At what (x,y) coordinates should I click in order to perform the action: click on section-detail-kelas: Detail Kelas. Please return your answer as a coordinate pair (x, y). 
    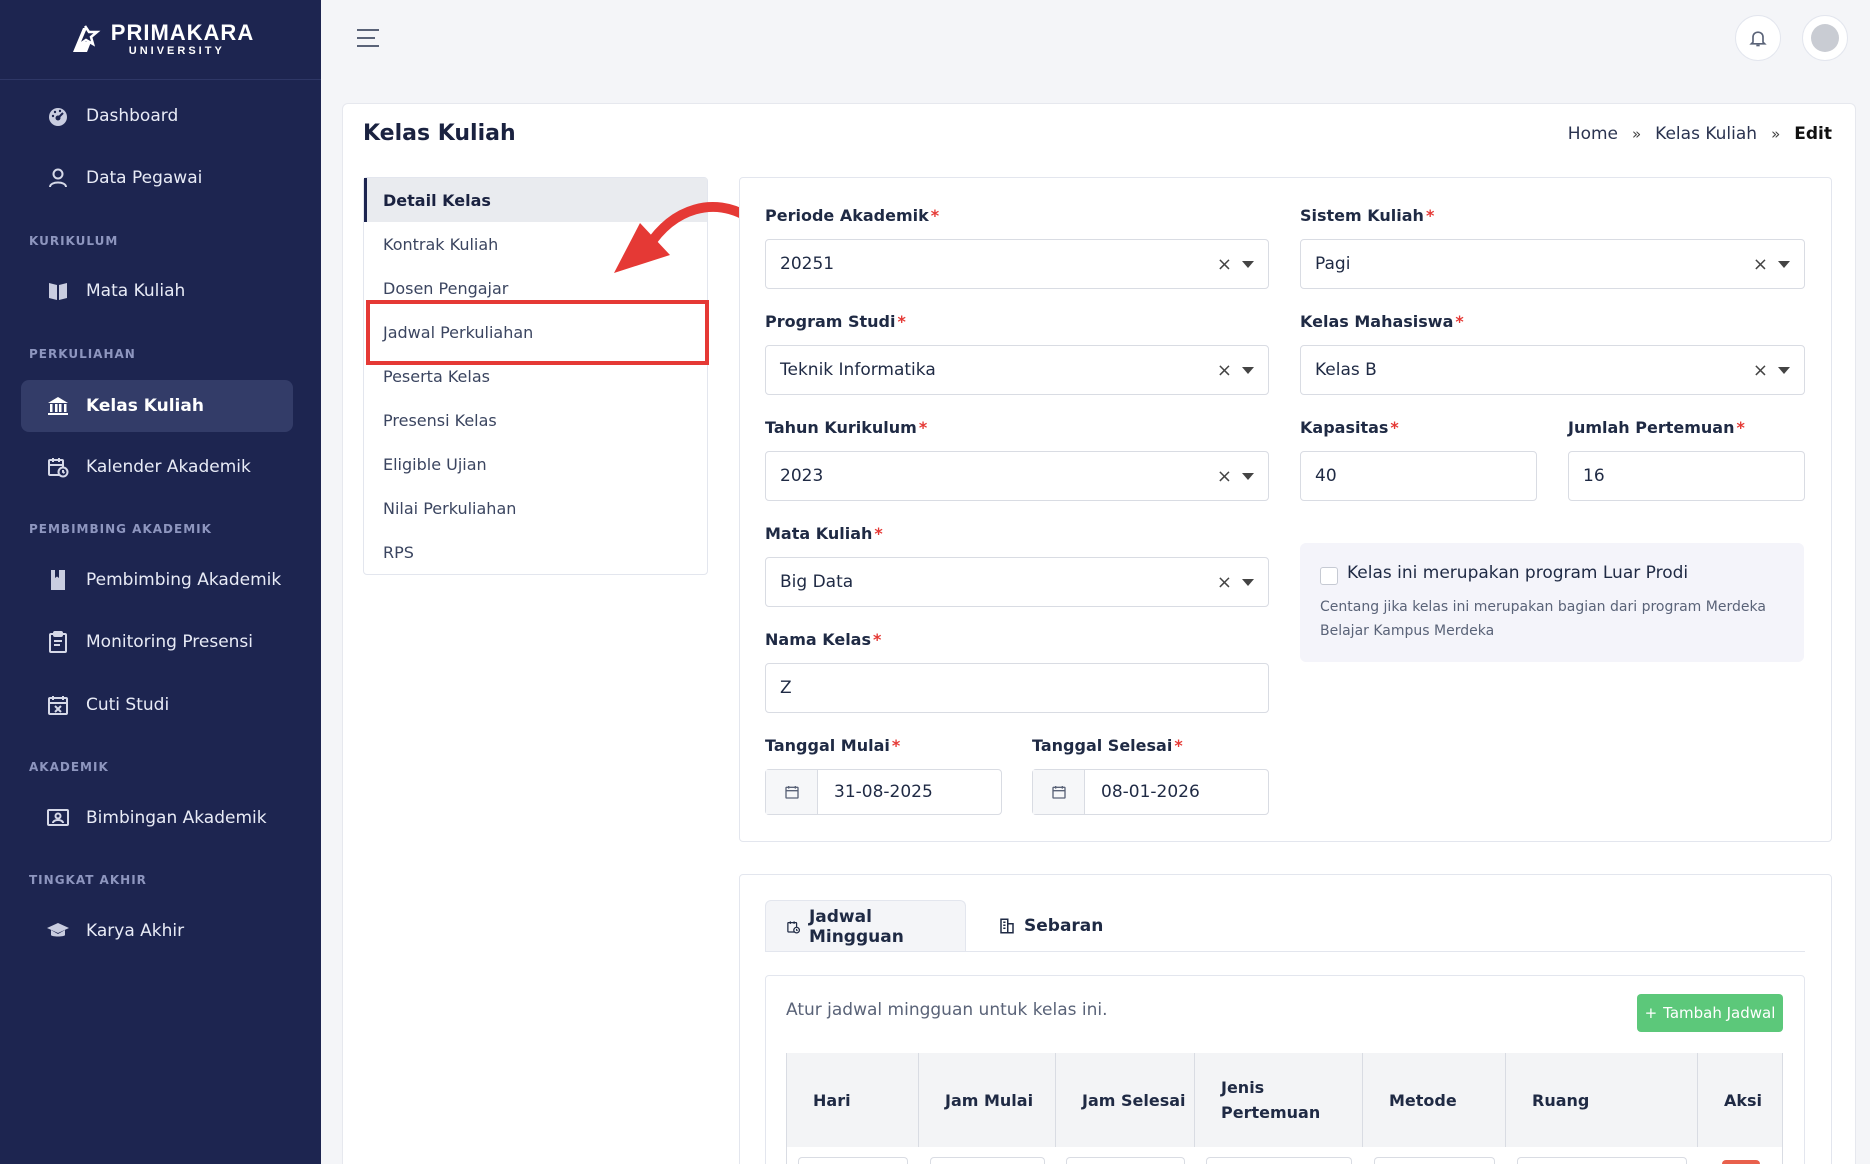
    Looking at the image, I should click on (535, 200).